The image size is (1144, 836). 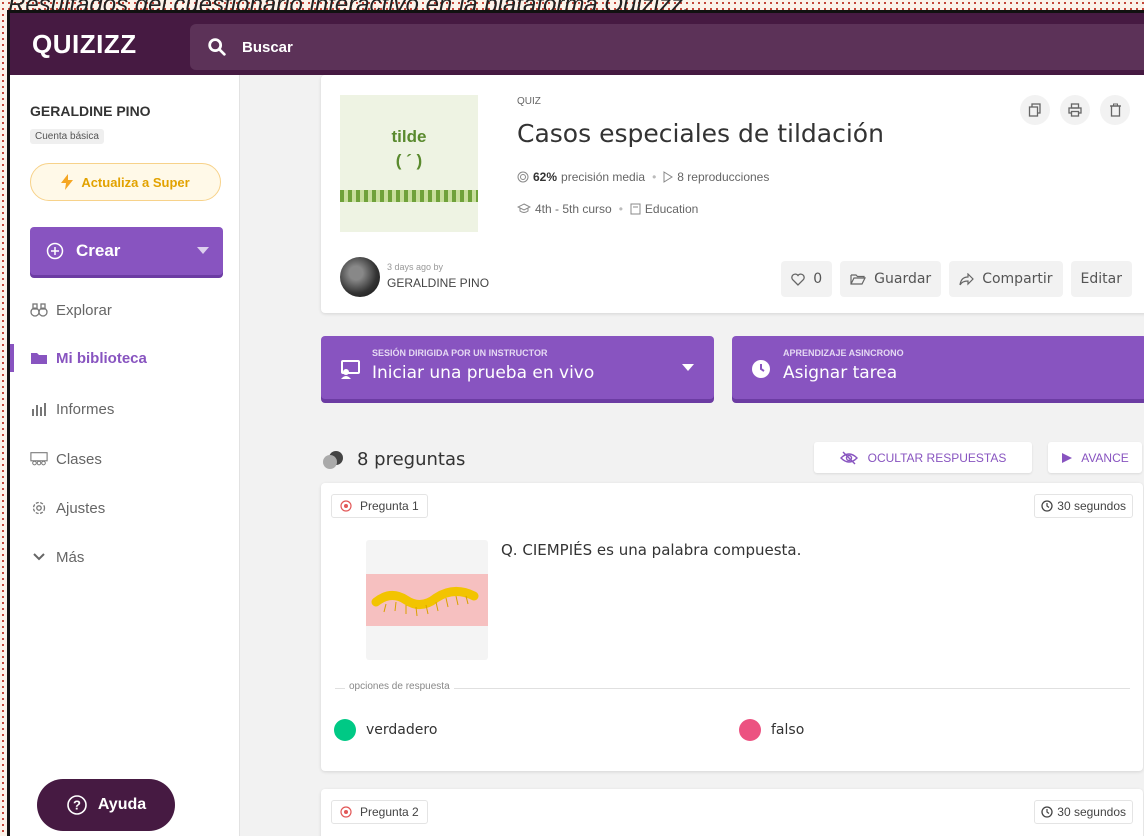 What do you see at coordinates (545, 177) in the screenshot?
I see `accuracy-value: 62%` at bounding box center [545, 177].